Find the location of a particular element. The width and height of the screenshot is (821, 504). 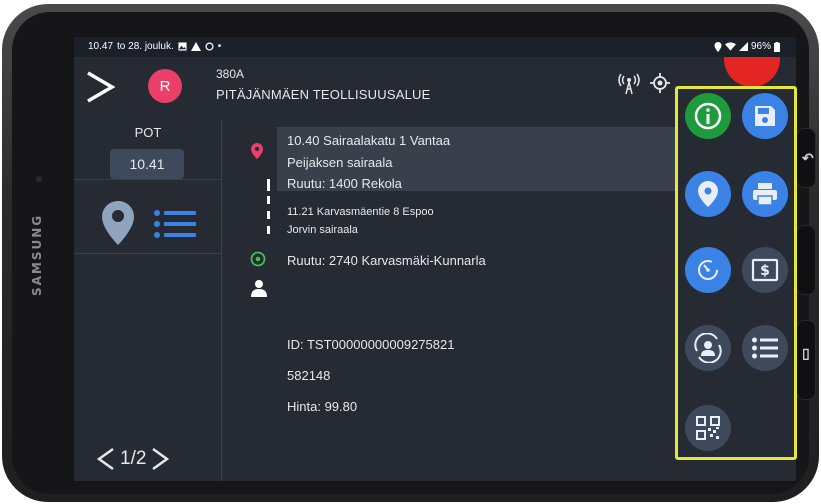

battery-icon is located at coordinates (777, 46).